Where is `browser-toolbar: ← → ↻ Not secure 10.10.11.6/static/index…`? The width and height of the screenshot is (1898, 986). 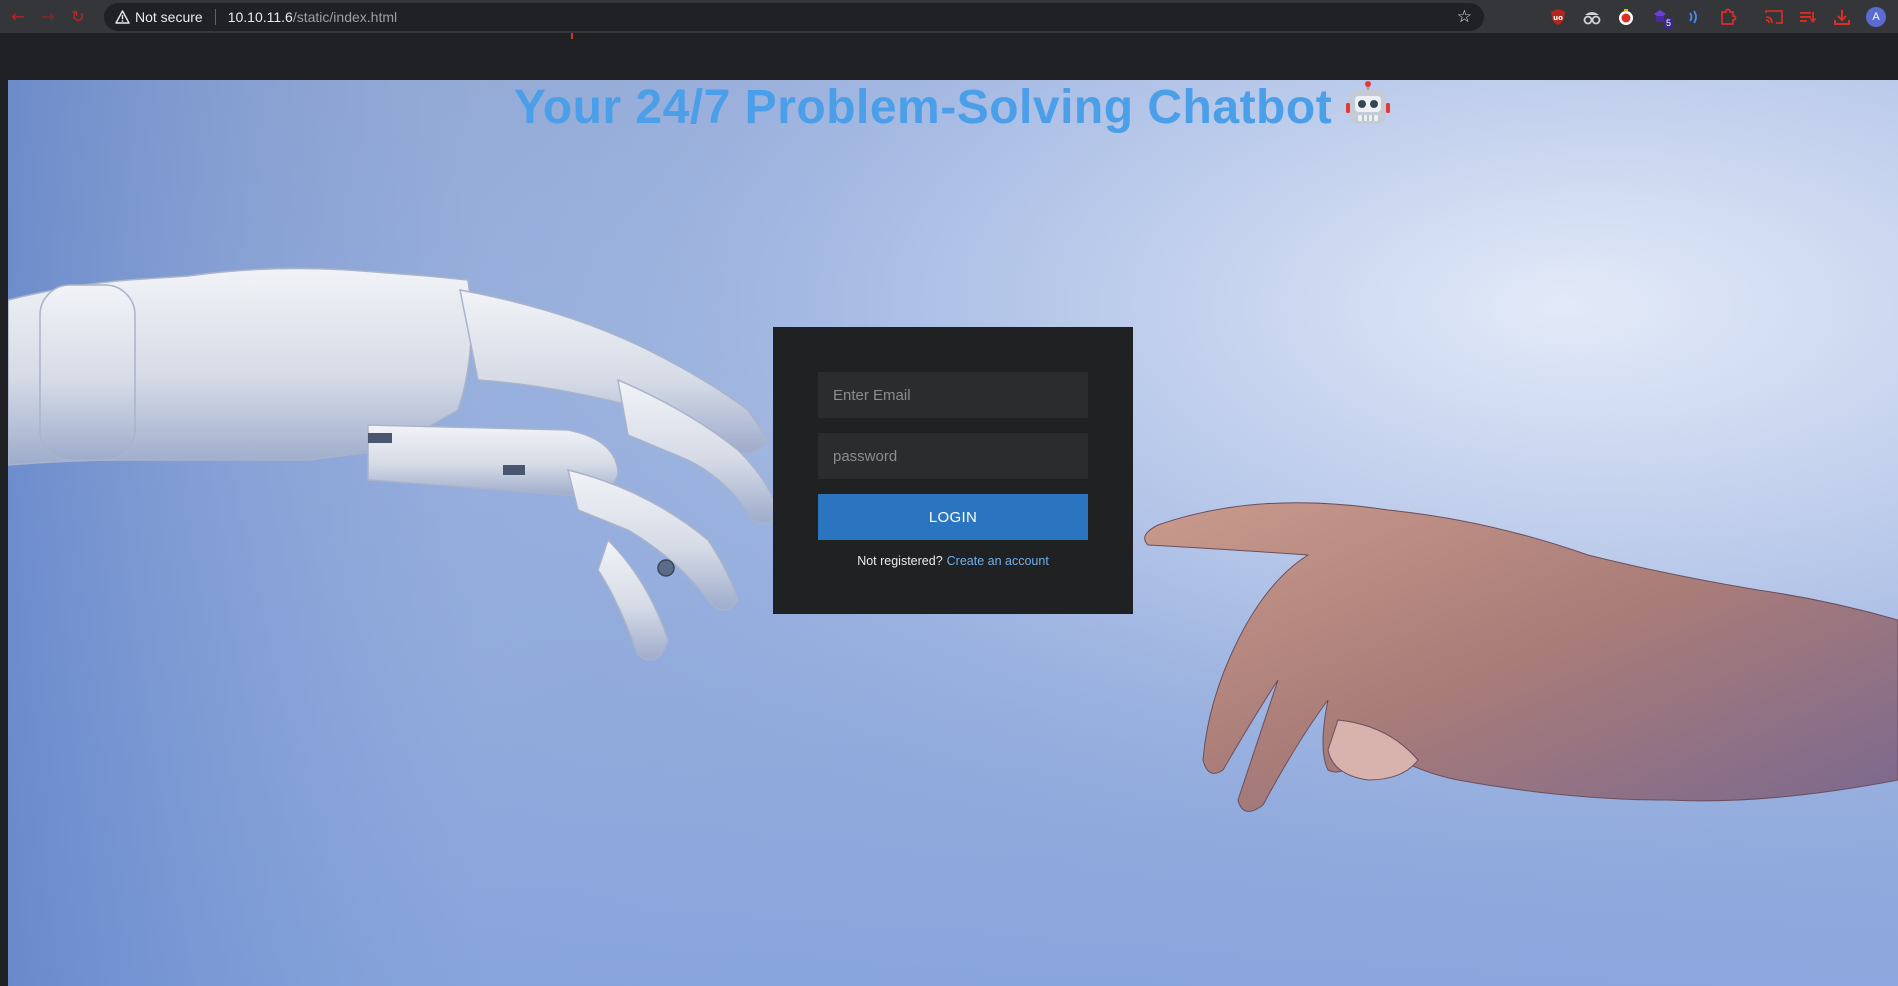 browser-toolbar: ← → ↻ Not secure 10.10.11.6/static/index… is located at coordinates (949, 16).